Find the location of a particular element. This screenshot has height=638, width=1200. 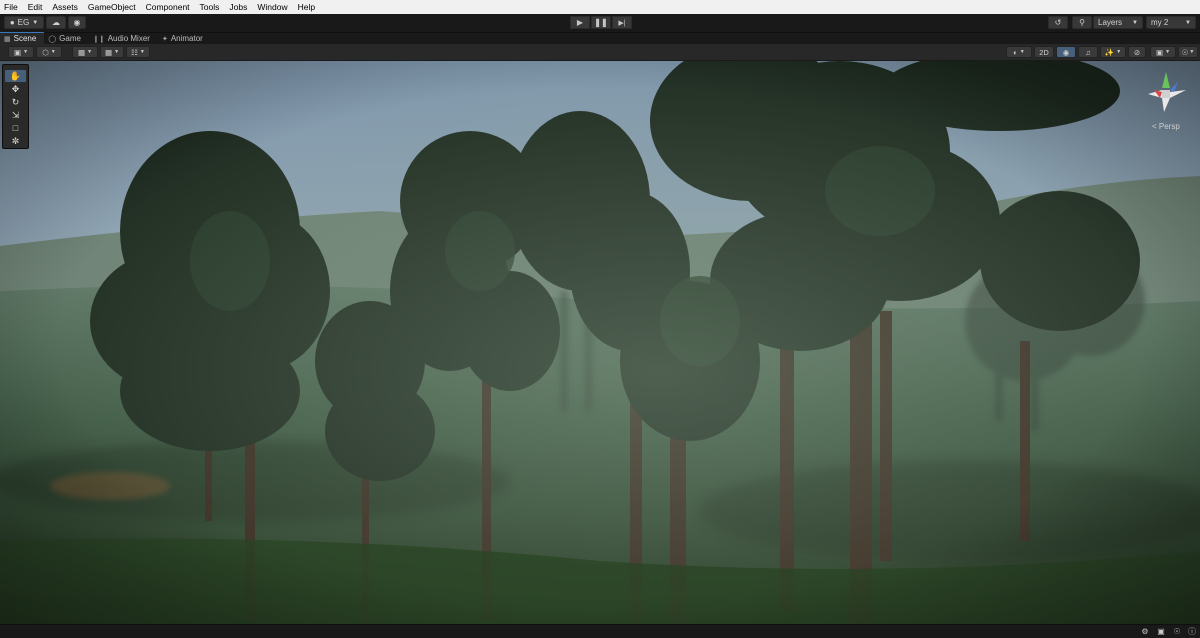

increment-snap-dropdown: ☷ ▼ is located at coordinates (138, 52).